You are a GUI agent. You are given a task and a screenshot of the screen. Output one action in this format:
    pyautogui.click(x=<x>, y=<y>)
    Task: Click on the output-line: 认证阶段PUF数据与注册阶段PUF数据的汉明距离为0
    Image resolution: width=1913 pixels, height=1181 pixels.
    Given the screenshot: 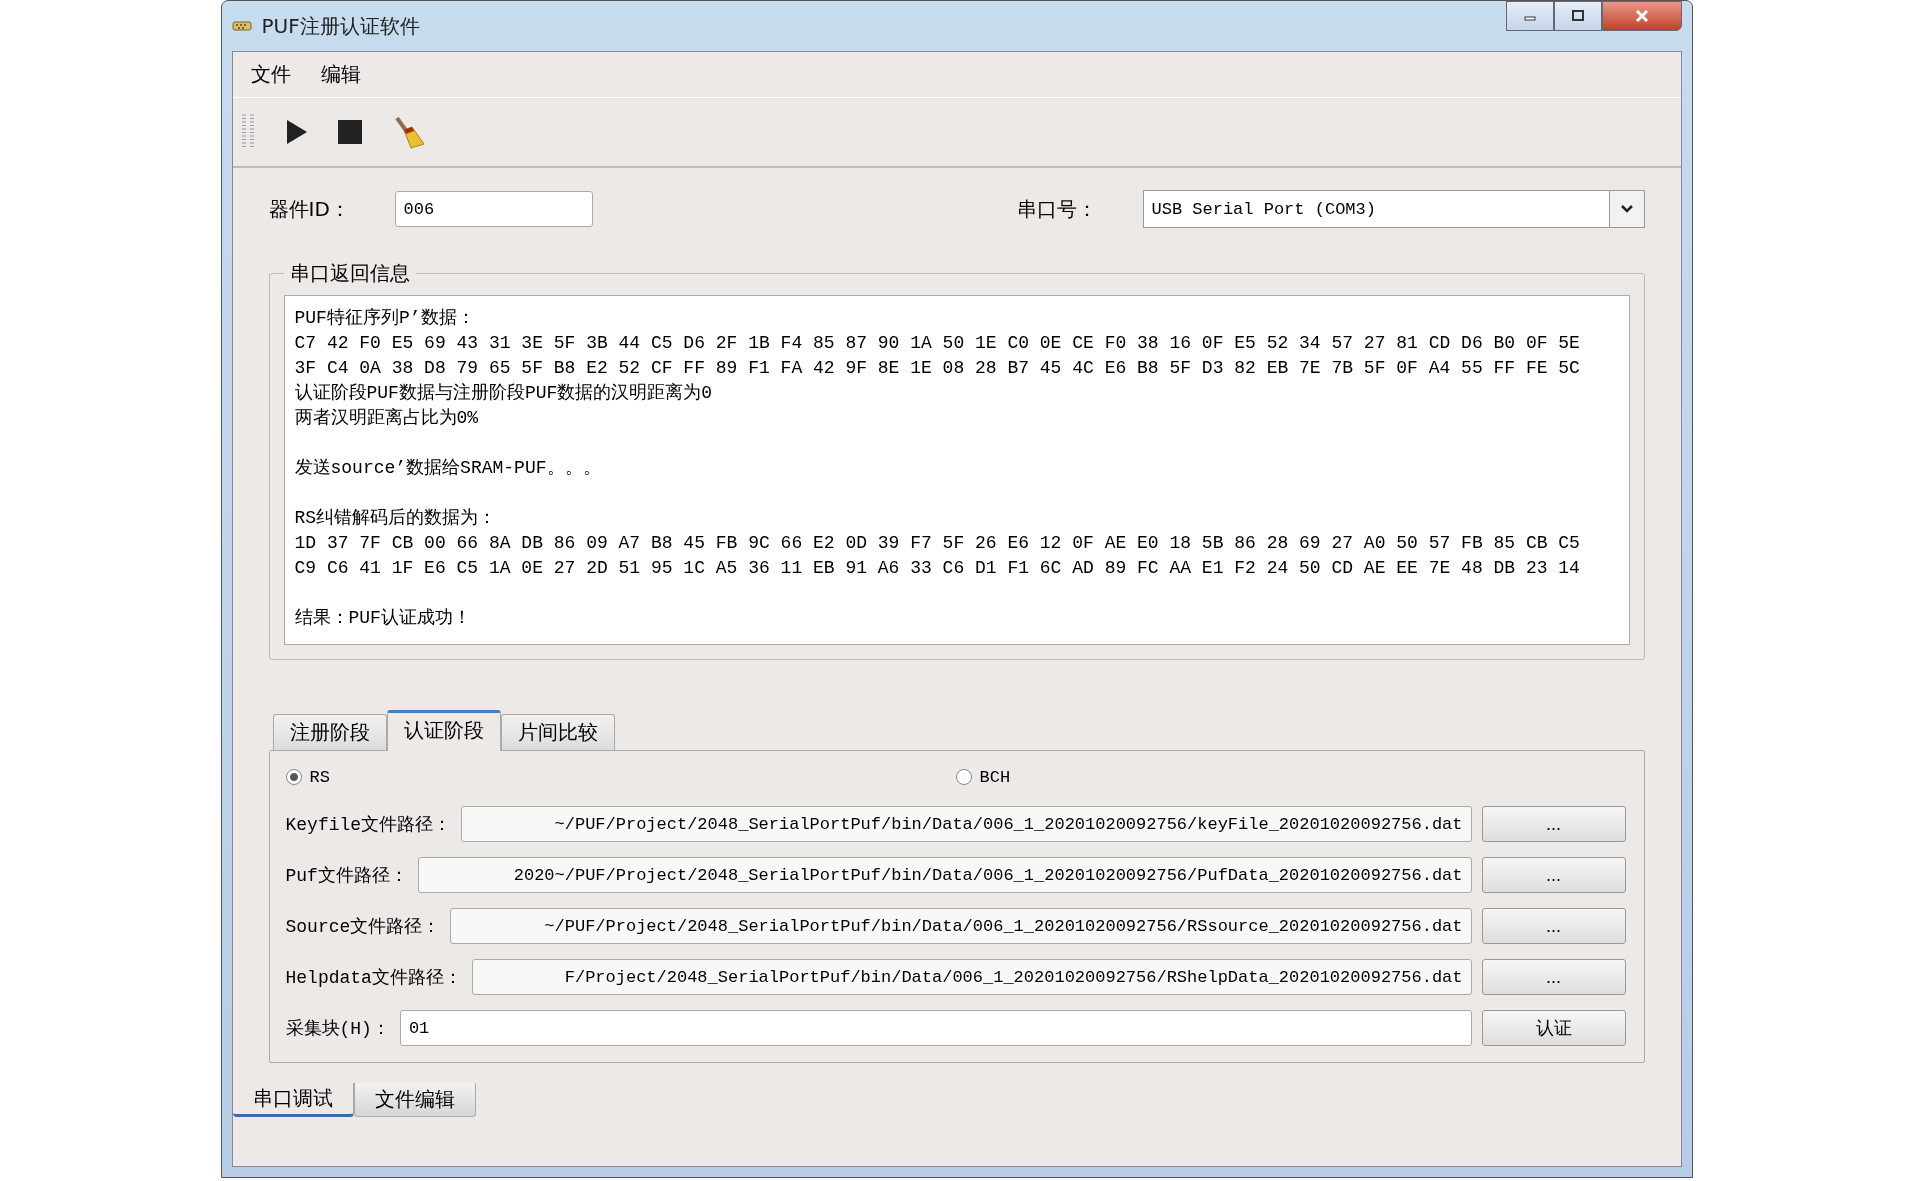 What is the action you would take?
    pyautogui.click(x=503, y=393)
    